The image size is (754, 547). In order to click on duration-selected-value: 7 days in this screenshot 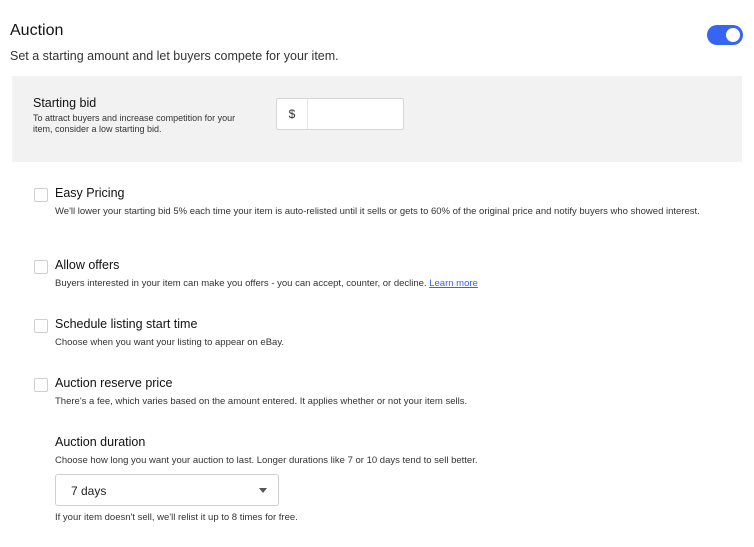, I will do `click(89, 491)`.